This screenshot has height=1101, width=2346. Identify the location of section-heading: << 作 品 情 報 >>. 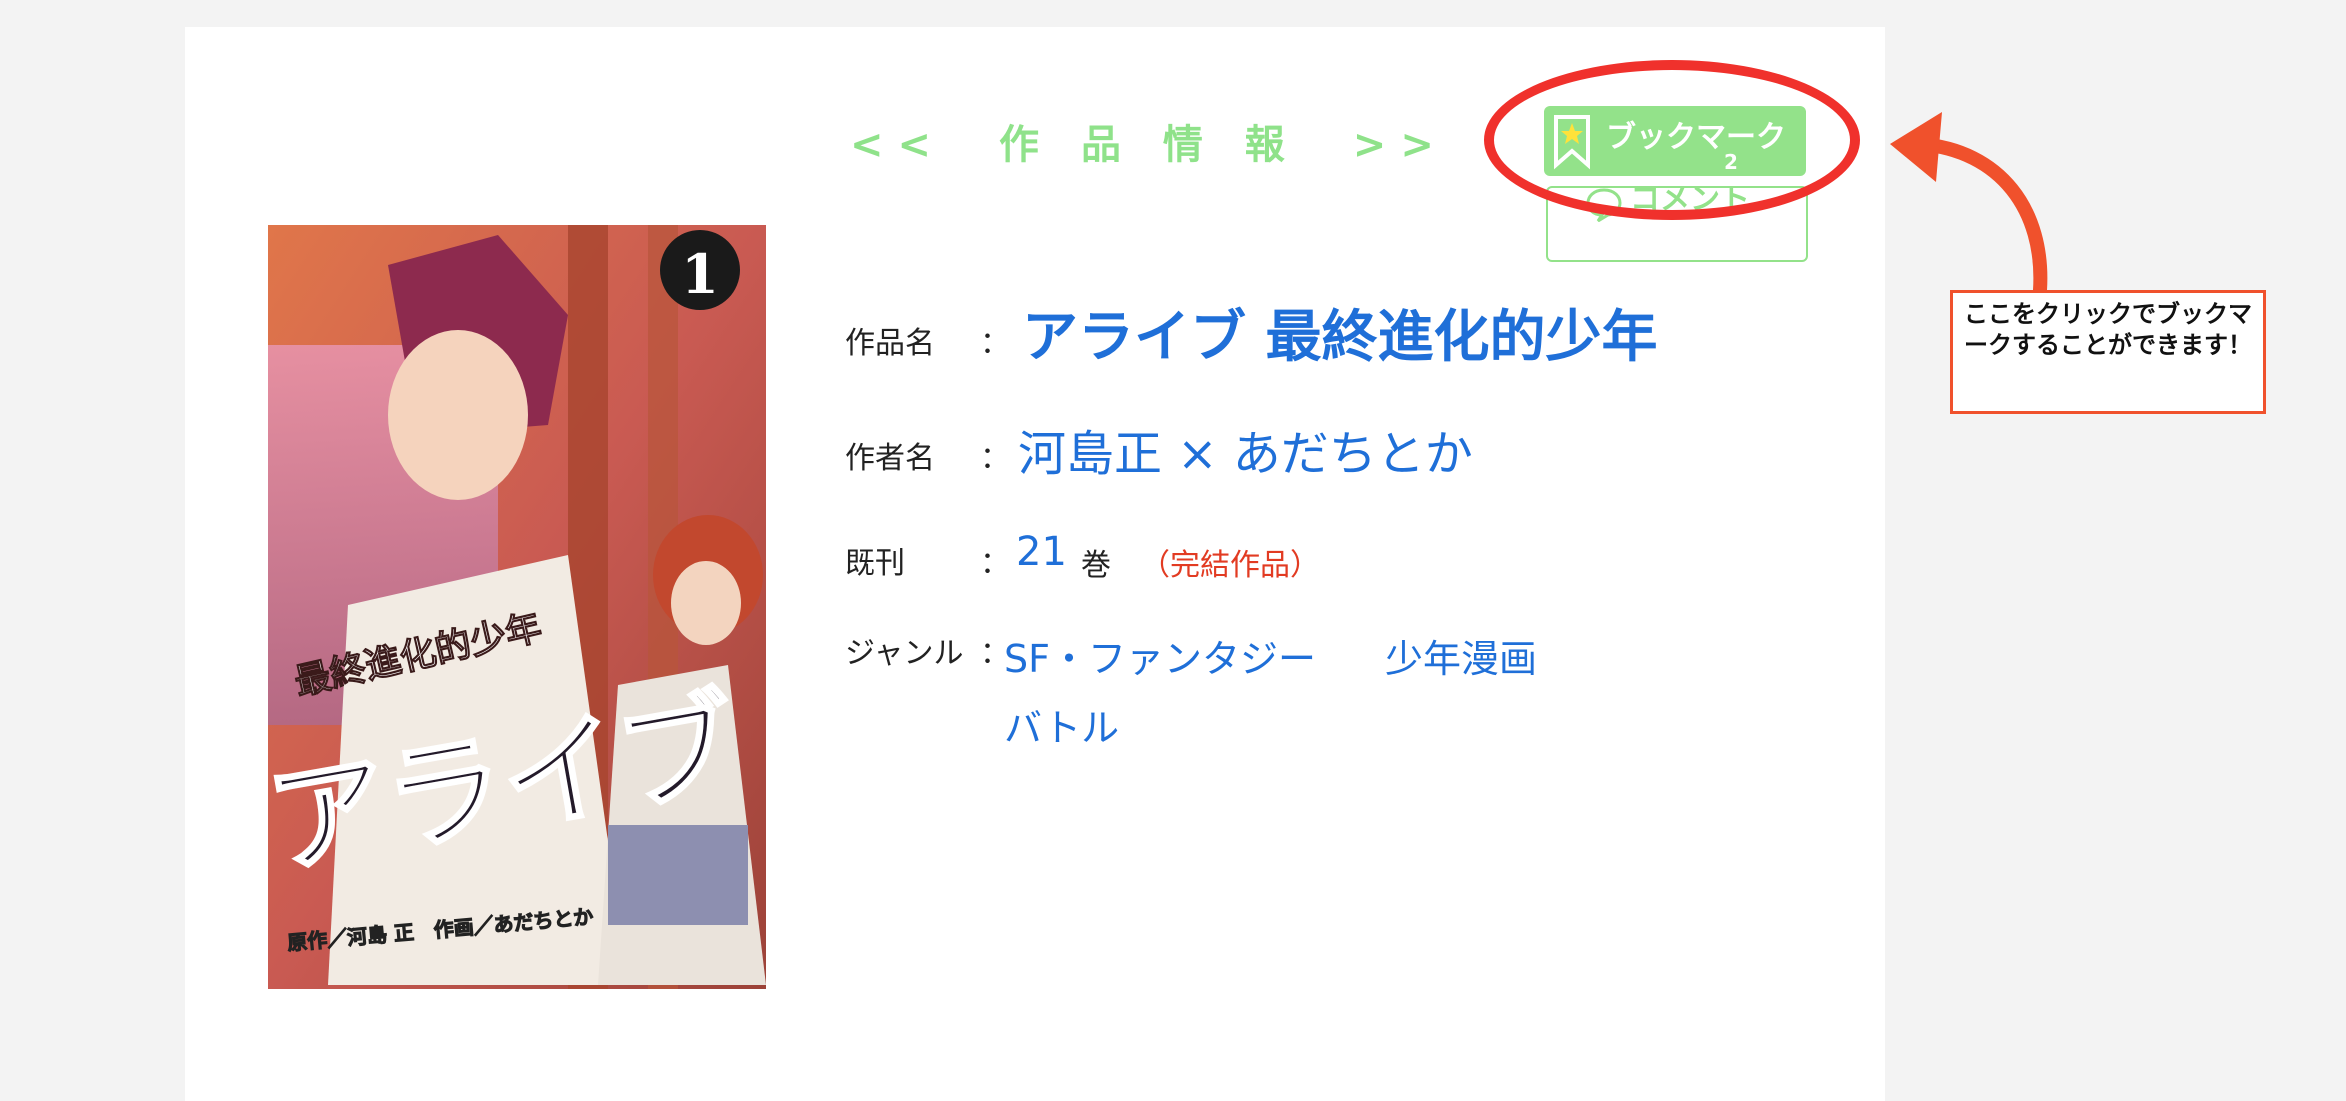
(1149, 145).